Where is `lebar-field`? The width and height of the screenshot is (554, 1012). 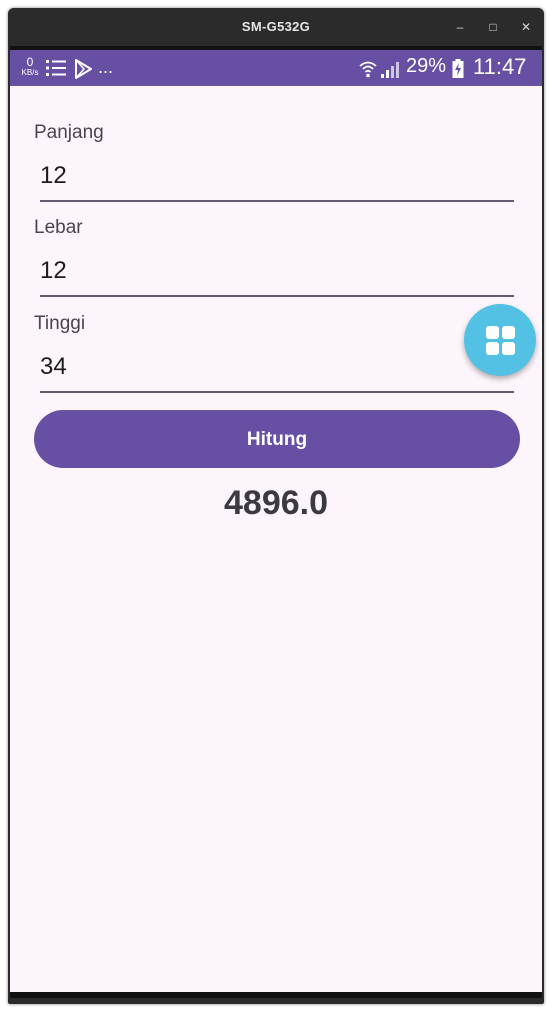
lebar-field is located at coordinates (277, 274).